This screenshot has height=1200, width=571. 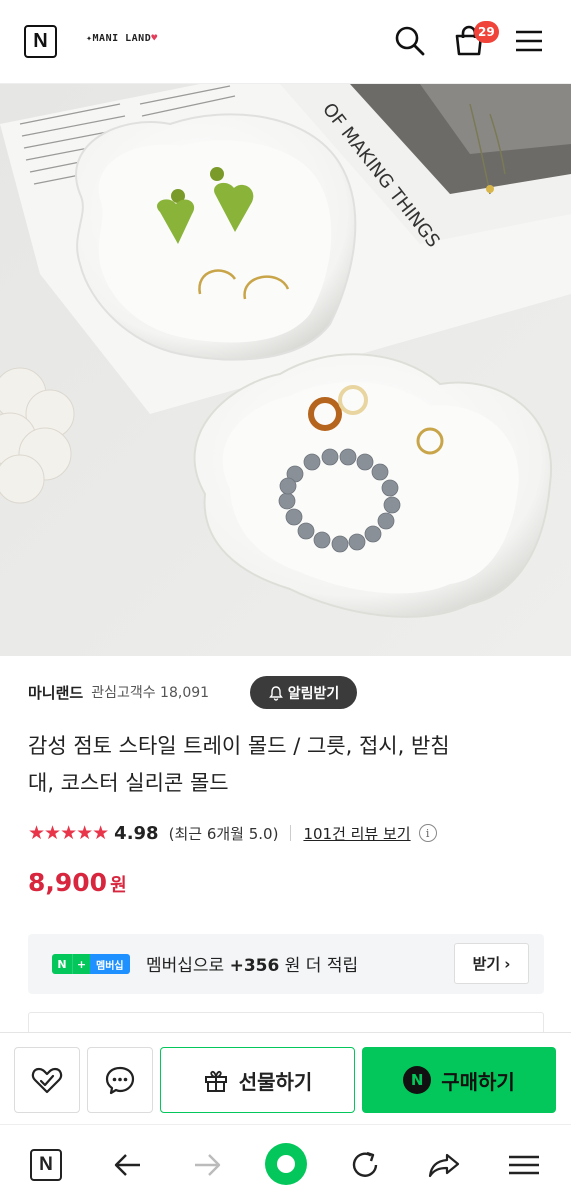 I want to click on price: 8,900 원, so click(x=77, y=886).